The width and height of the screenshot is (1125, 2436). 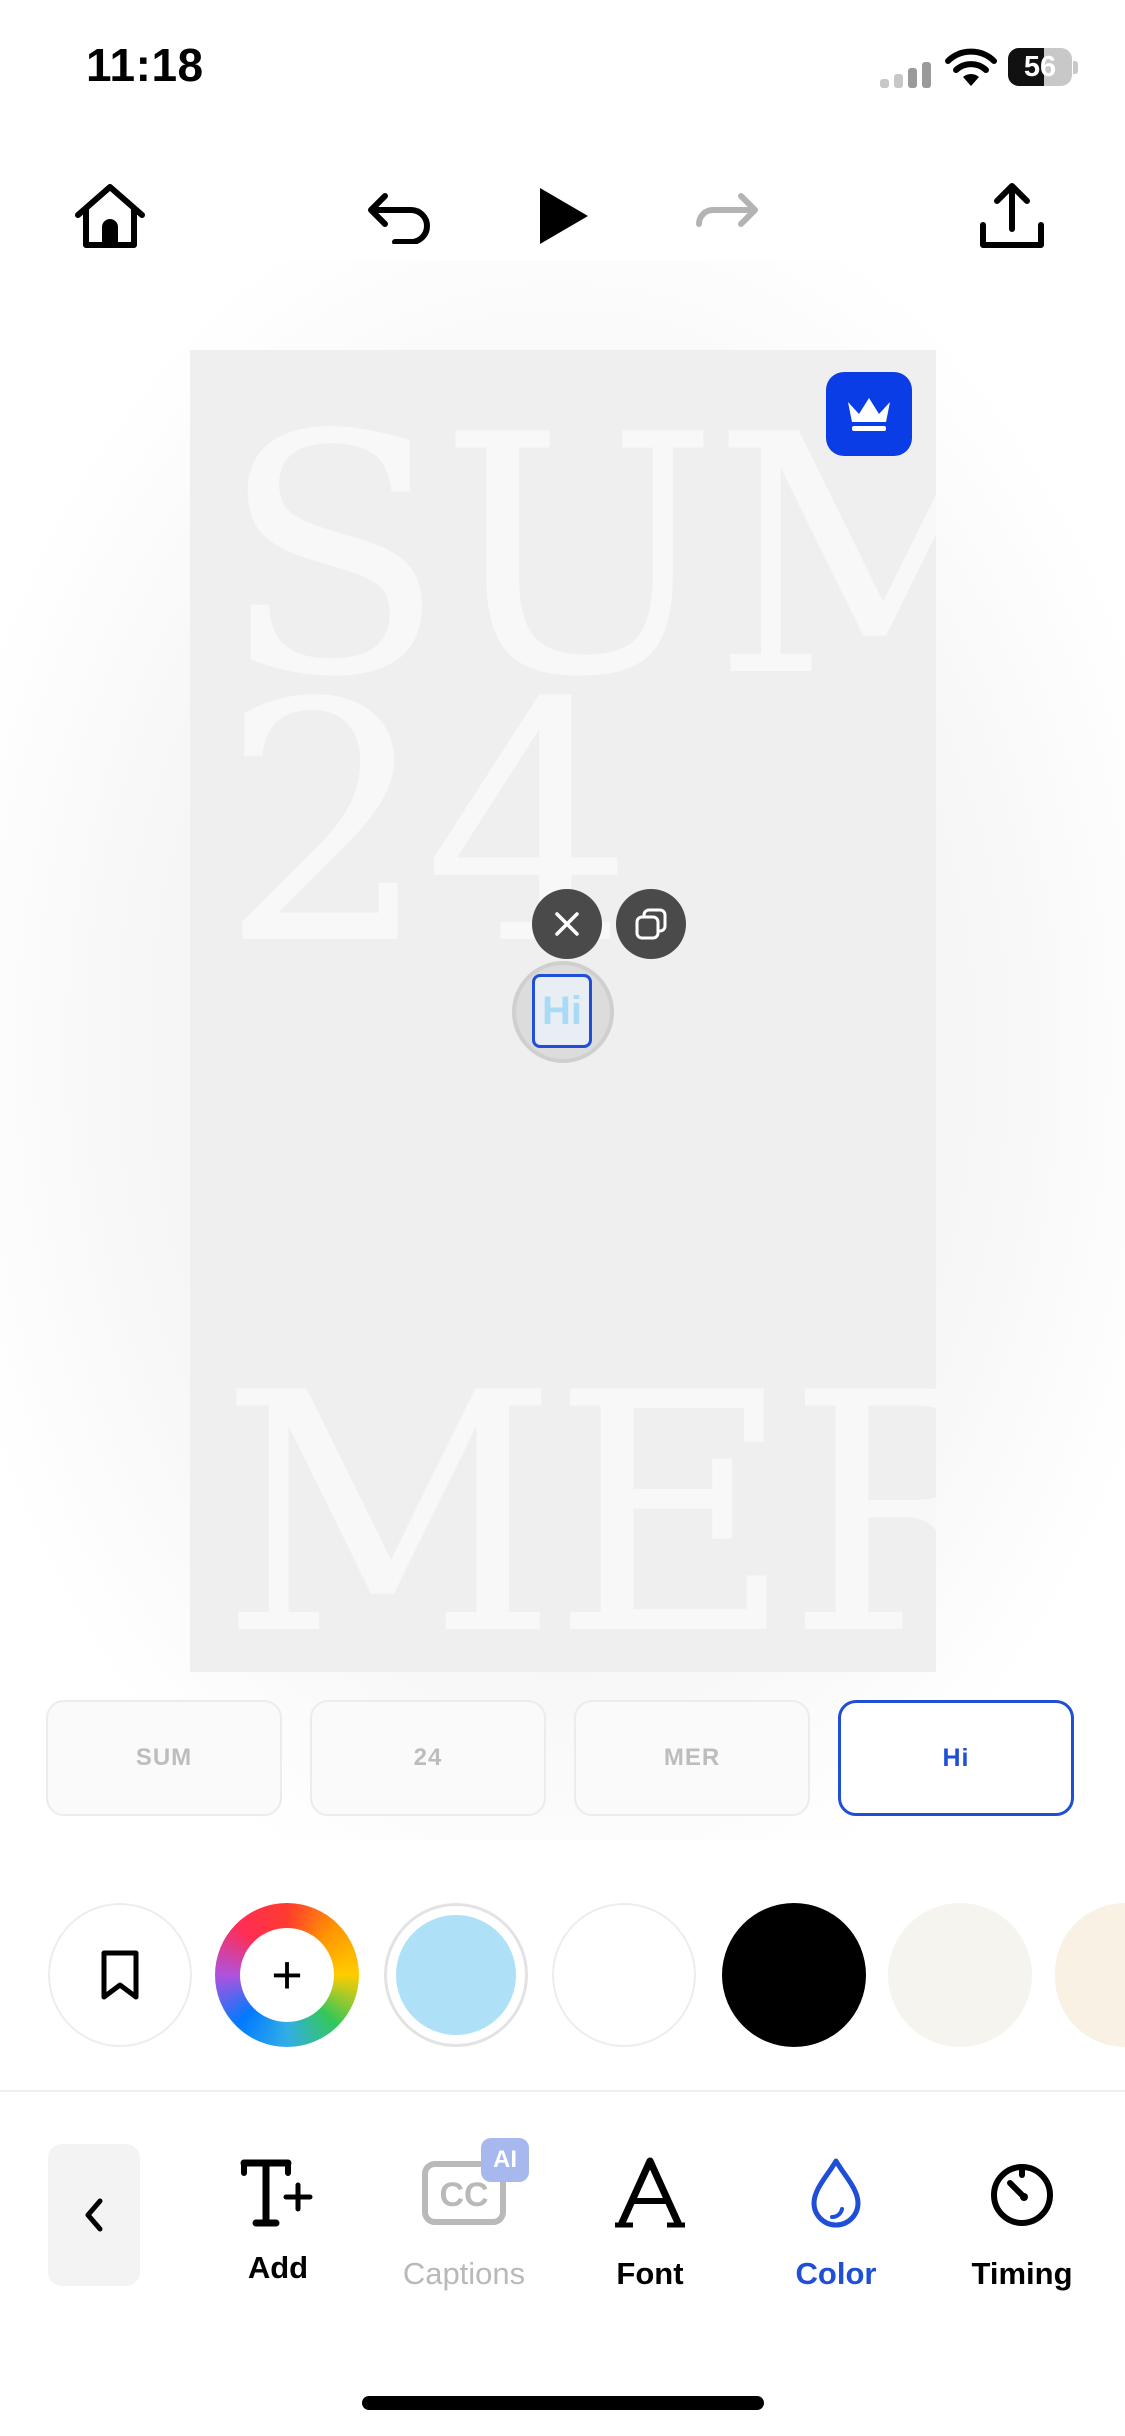 I want to click on crown-icon, so click(x=869, y=414).